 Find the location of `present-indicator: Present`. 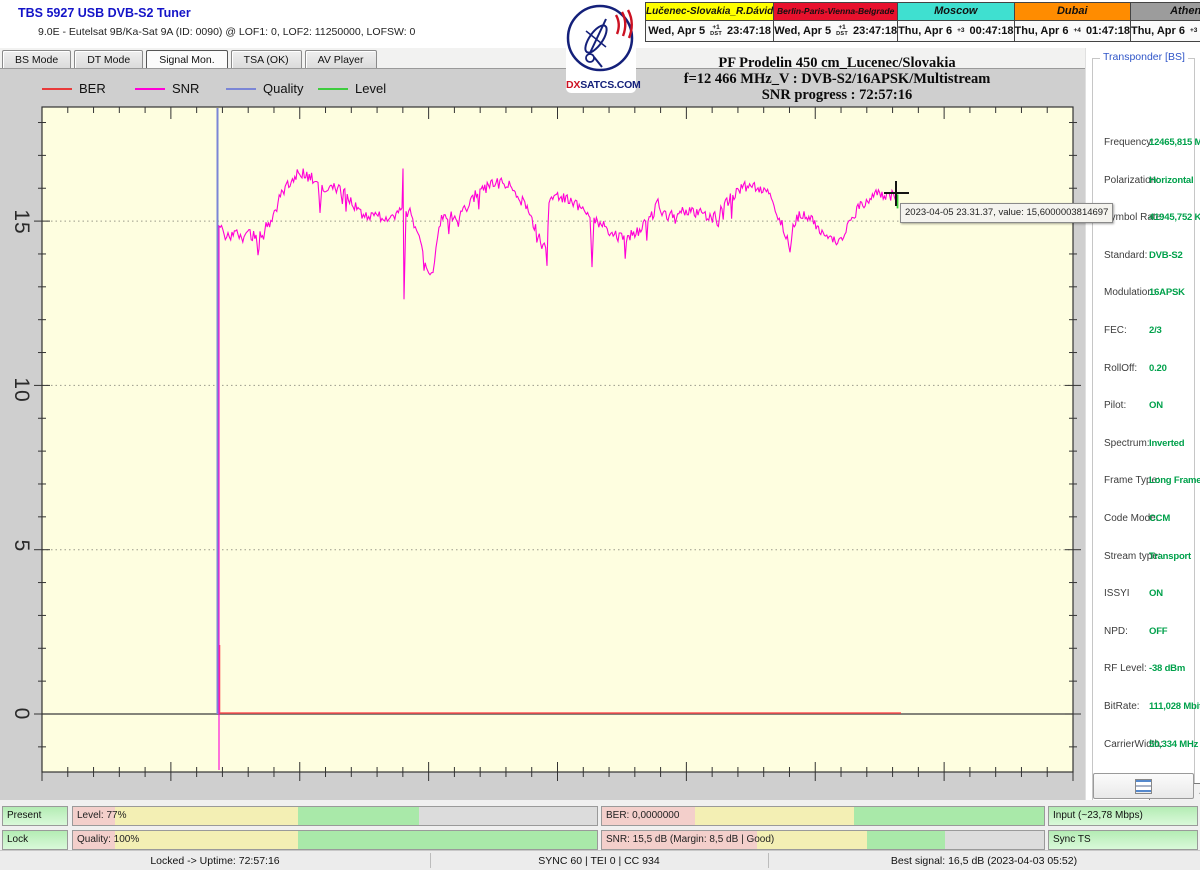

present-indicator: Present is located at coordinates (35, 816).